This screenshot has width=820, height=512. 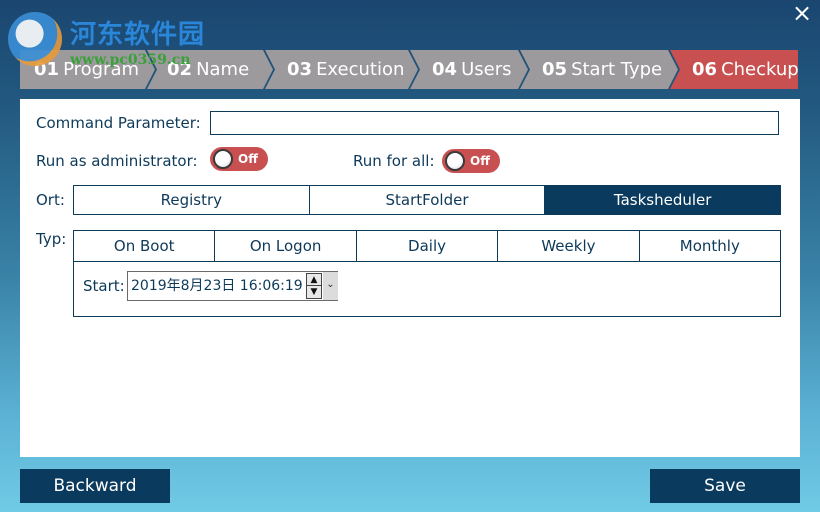 I want to click on run-as-admin-toggle: Off, so click(x=239, y=159).